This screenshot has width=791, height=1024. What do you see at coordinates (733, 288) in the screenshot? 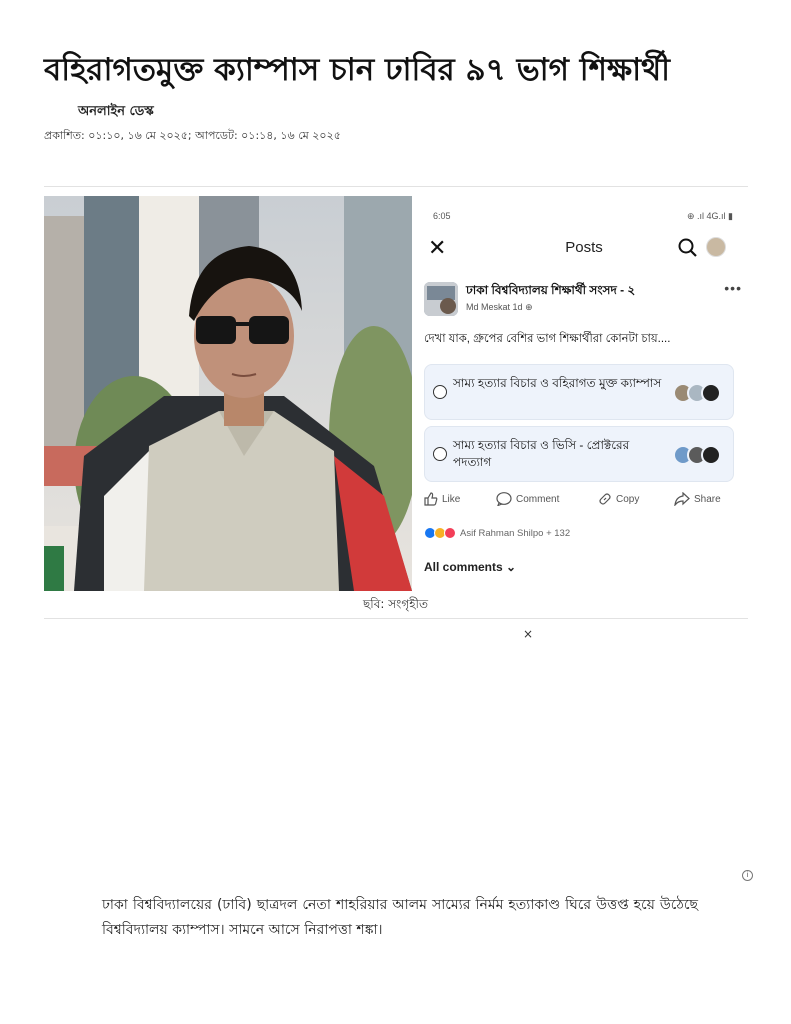
I see `more-options-icon: •••` at bounding box center [733, 288].